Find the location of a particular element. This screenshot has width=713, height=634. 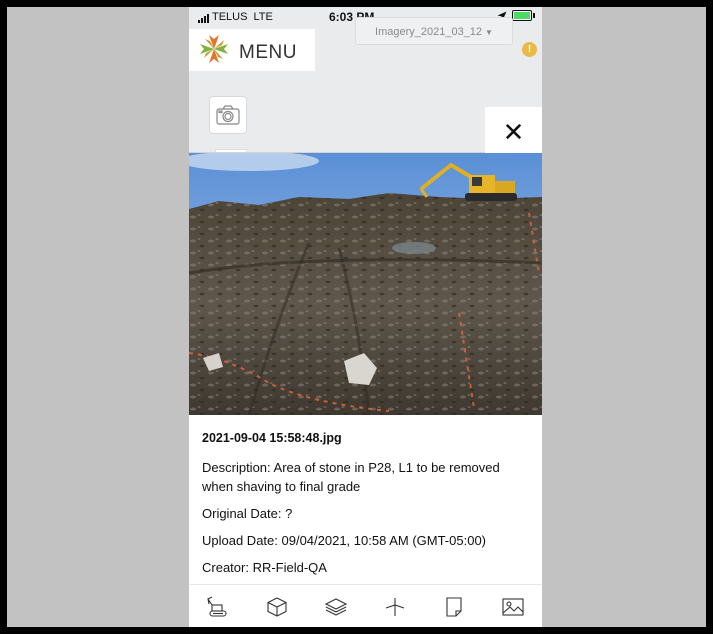

bottom-toolbar is located at coordinates (365, 605).